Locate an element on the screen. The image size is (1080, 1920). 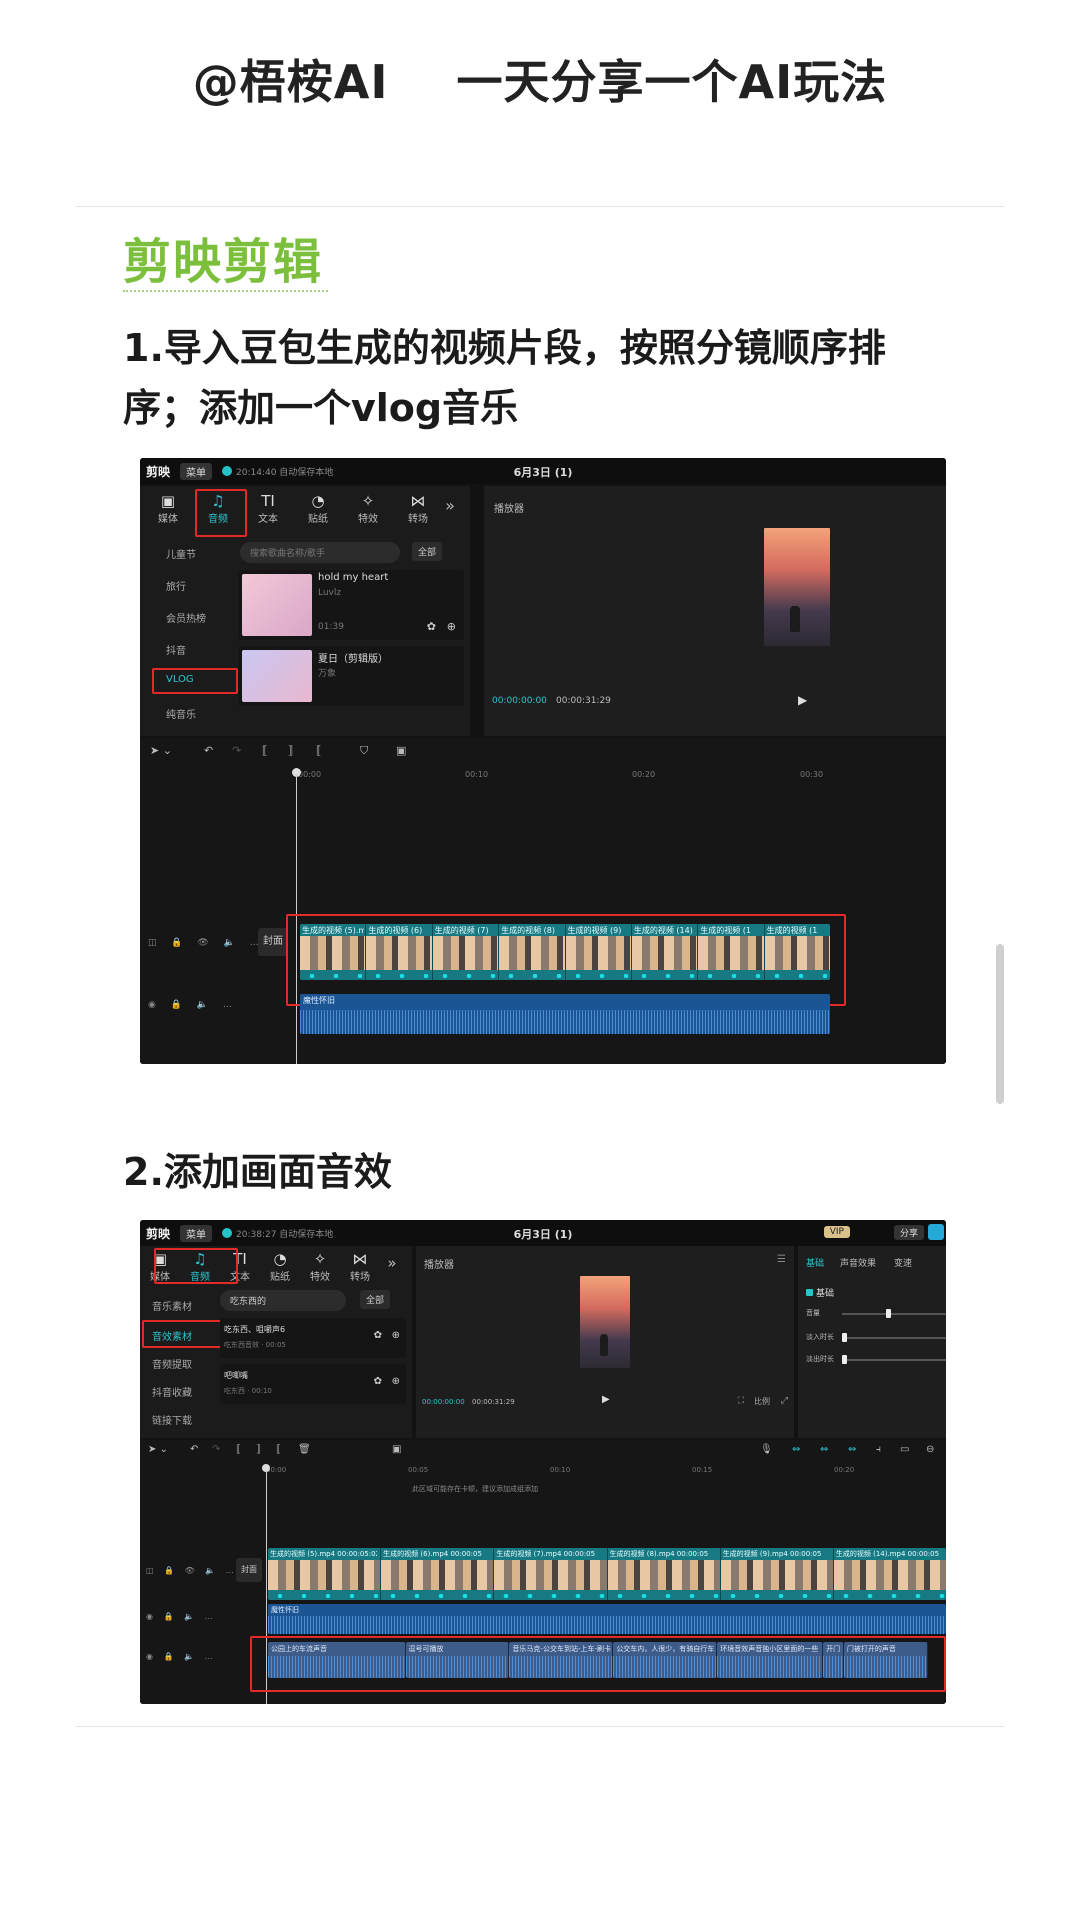
song-card: 夏日（剪辑版） 万象 is located at coordinates (351, 676).